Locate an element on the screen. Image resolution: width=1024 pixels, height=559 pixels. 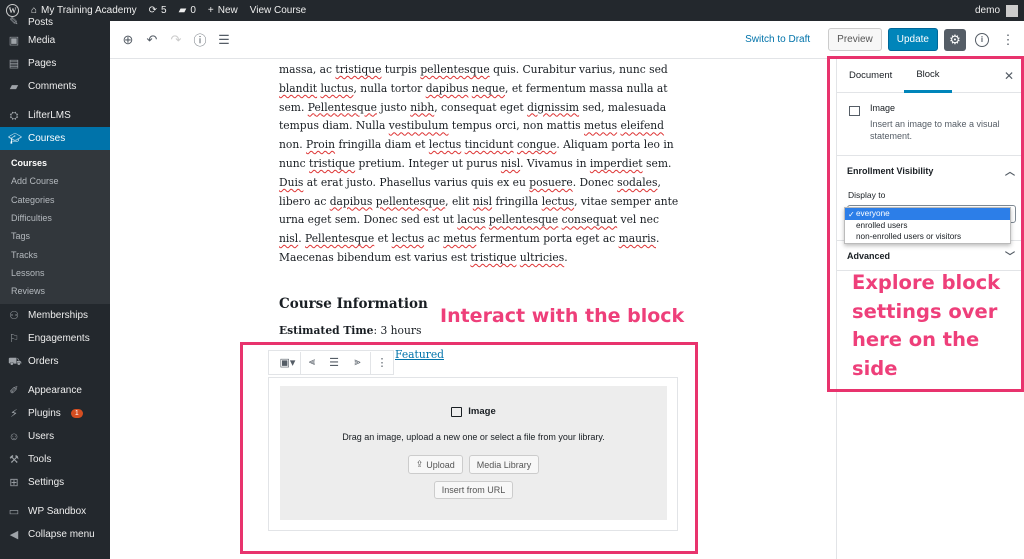
sidebar-item-label: Posts is located at coordinates (41, 22).